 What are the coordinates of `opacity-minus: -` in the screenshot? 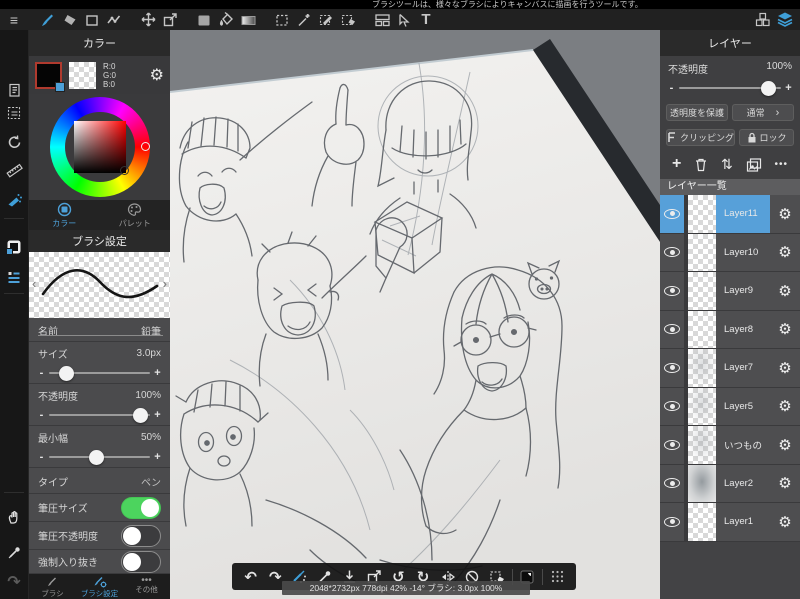 It's located at (41, 415).